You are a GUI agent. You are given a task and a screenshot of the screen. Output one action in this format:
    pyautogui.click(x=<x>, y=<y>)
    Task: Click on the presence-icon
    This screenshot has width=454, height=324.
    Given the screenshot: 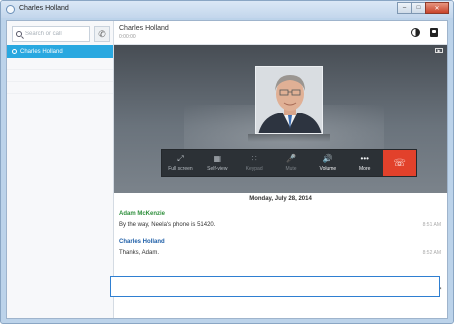 What is the action you would take?
    pyautogui.click(x=14, y=51)
    